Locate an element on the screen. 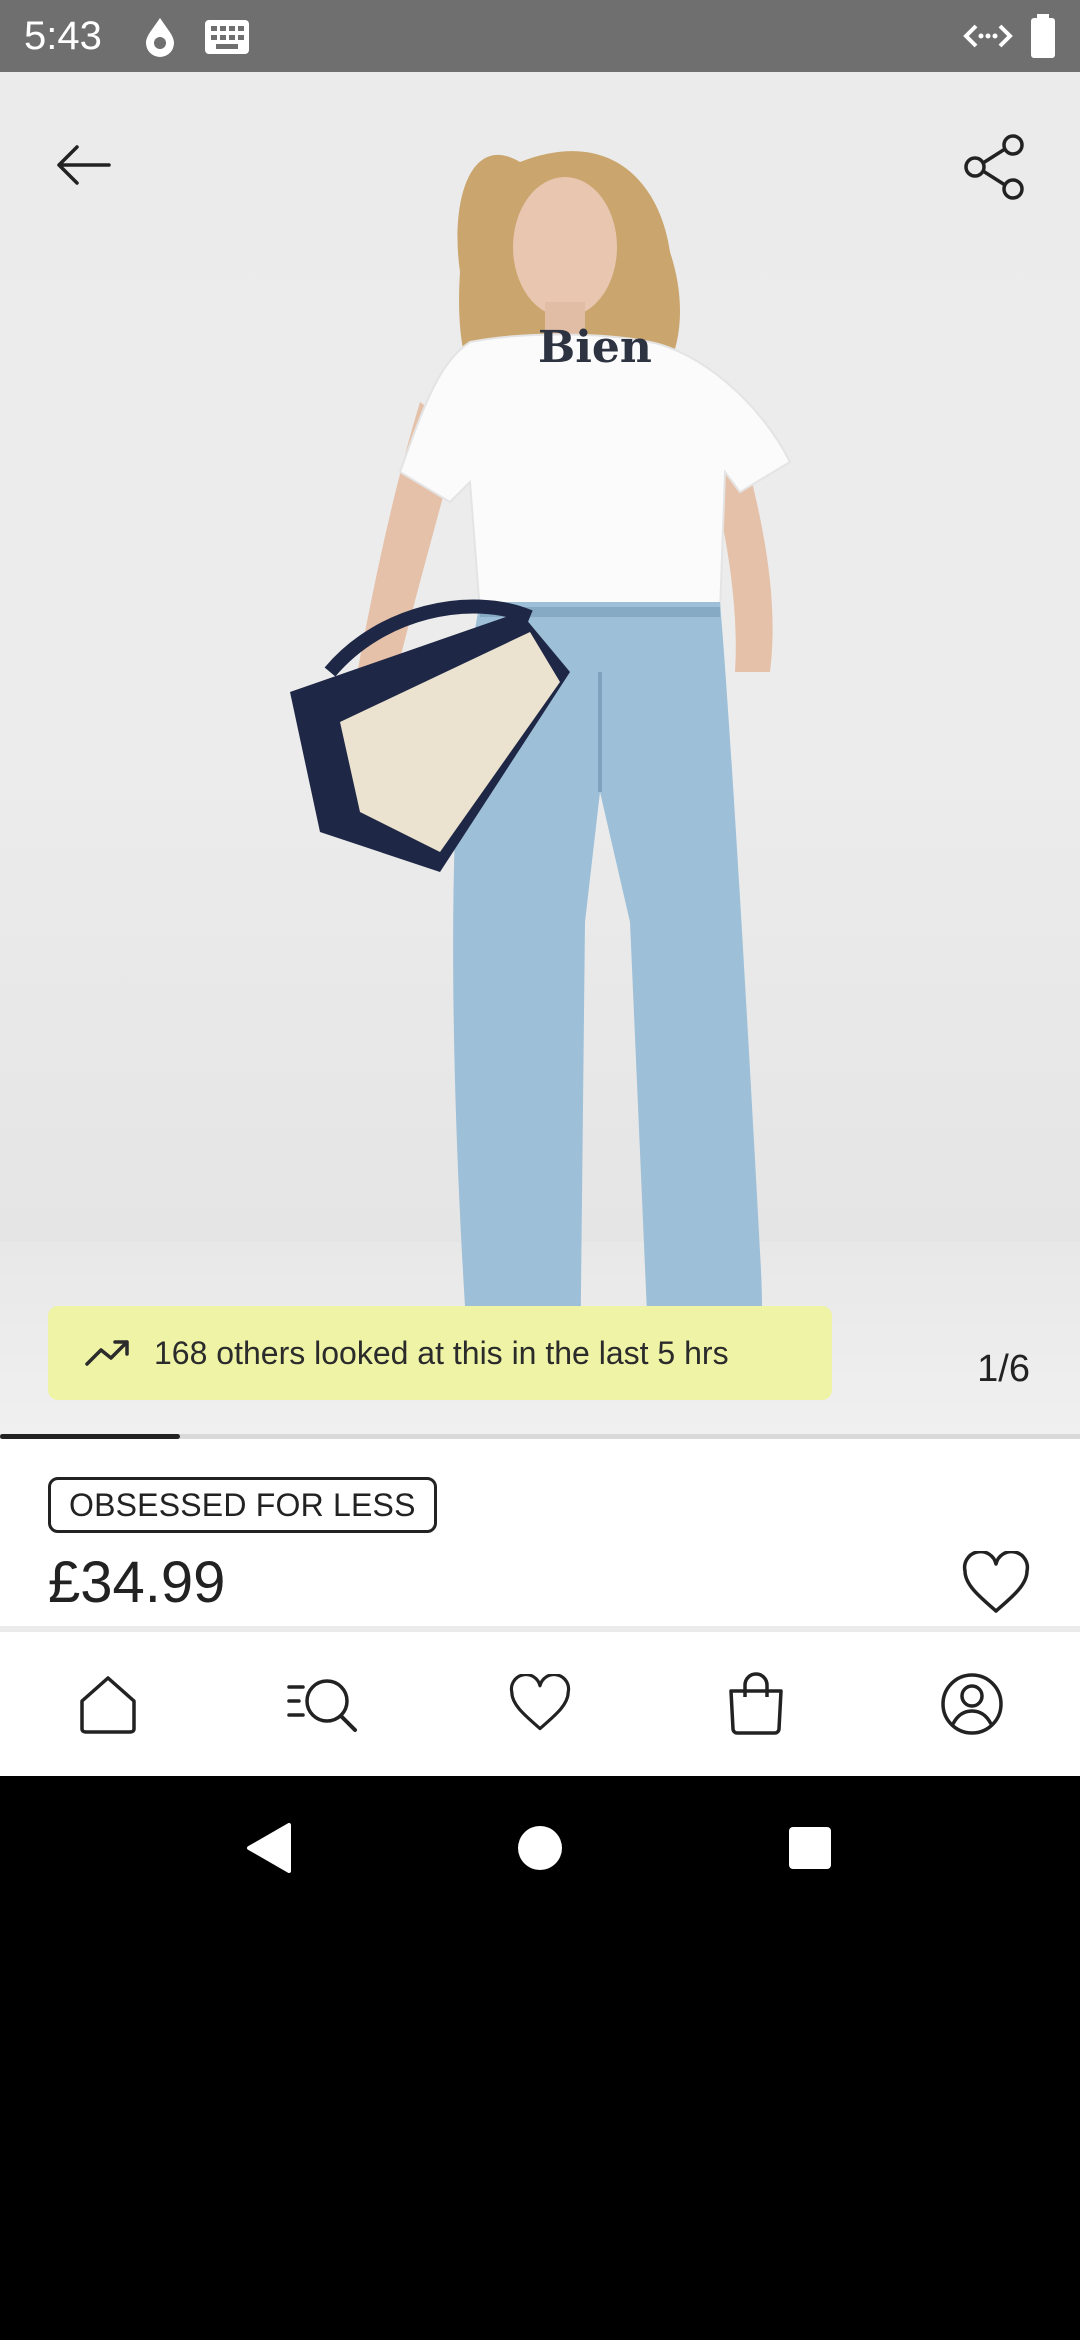 This screenshot has width=1080, height=2340. circle-home-icon is located at coordinates (540, 1848).